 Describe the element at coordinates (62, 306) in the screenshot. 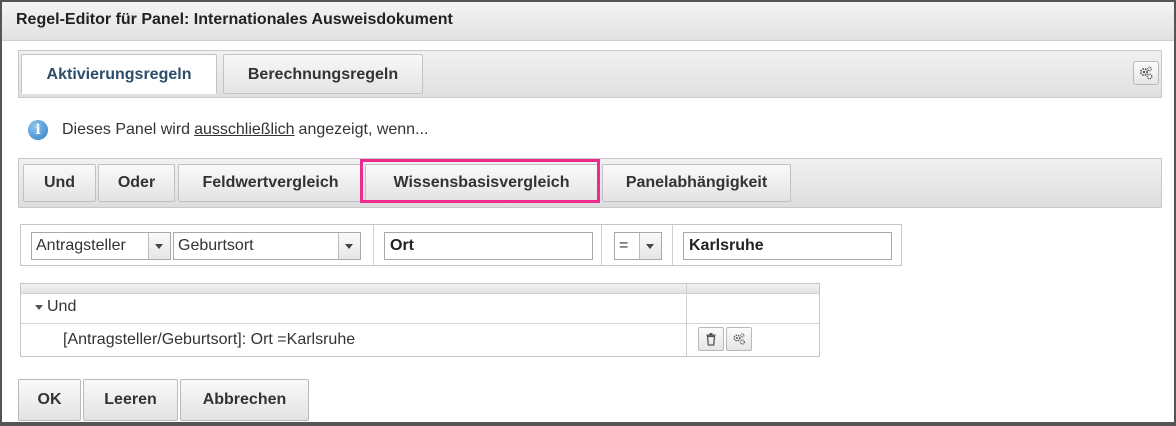

I see `tree-node-label: Und` at that location.